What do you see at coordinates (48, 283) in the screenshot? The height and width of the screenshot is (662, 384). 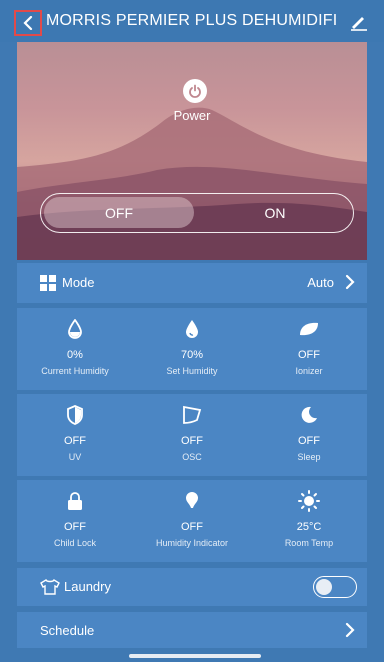 I see `grid-icon` at bounding box center [48, 283].